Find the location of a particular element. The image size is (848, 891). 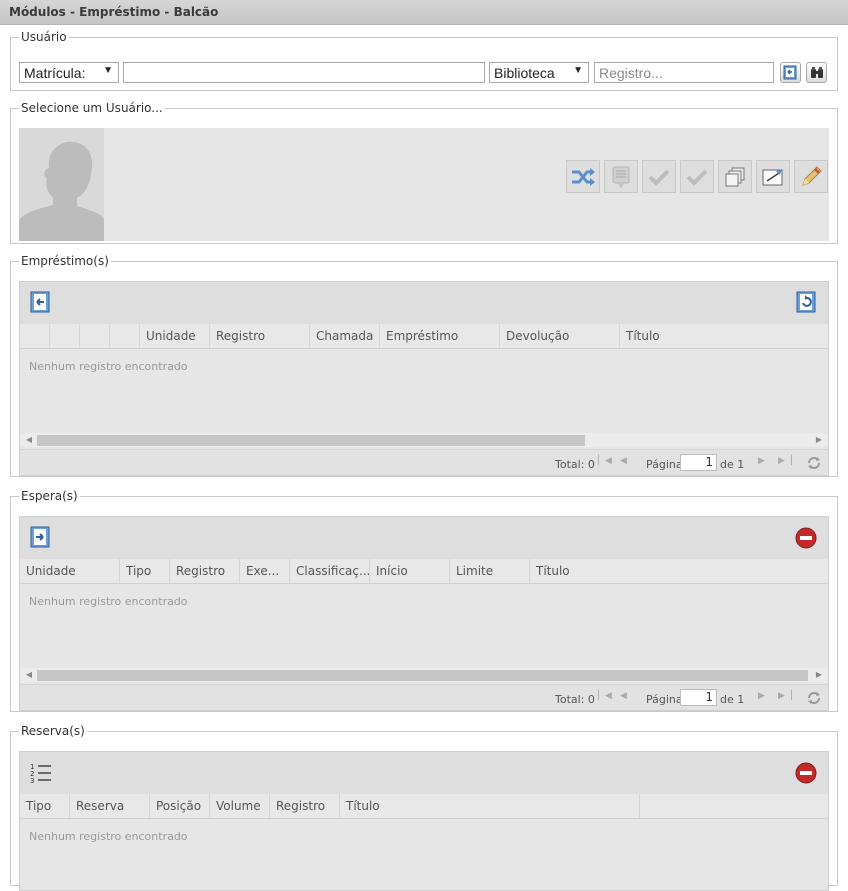

column-header: Volume is located at coordinates (240, 806).